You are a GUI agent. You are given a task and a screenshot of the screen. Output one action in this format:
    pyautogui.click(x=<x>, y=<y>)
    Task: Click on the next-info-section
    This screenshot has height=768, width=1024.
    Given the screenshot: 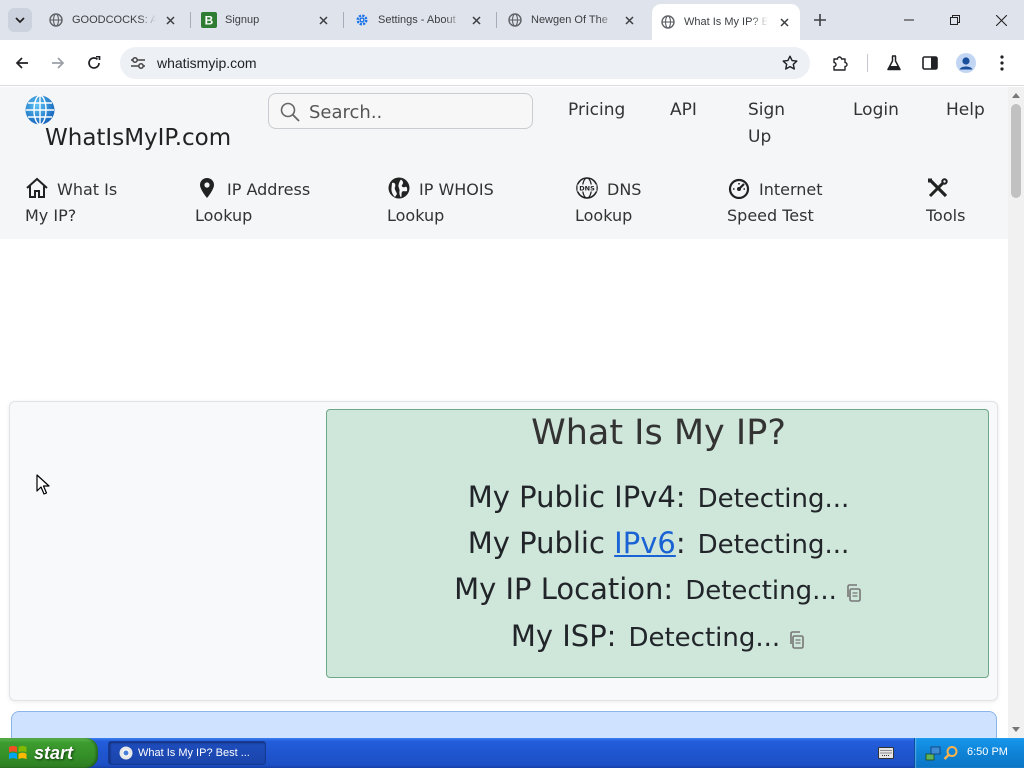 What is the action you would take?
    pyautogui.click(x=504, y=724)
    